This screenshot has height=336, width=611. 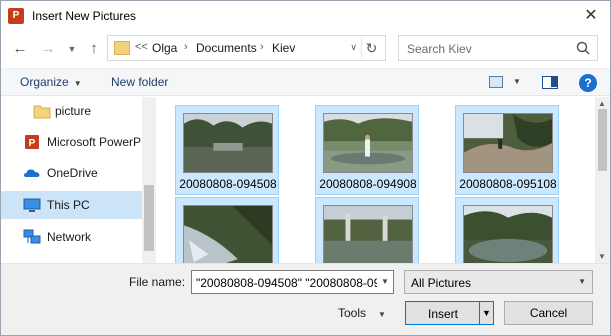 What do you see at coordinates (164, 48) in the screenshot?
I see `breadcrumb-olga: Olga` at bounding box center [164, 48].